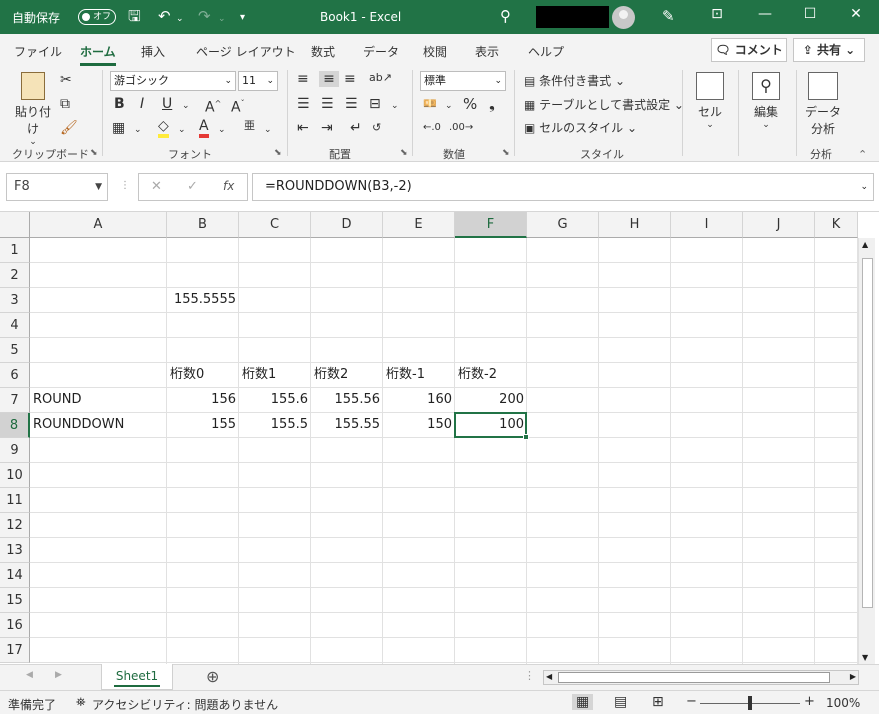 The height and width of the screenshot is (714, 879). I want to click on merge-dropdown-icon: ⌄, so click(395, 106).